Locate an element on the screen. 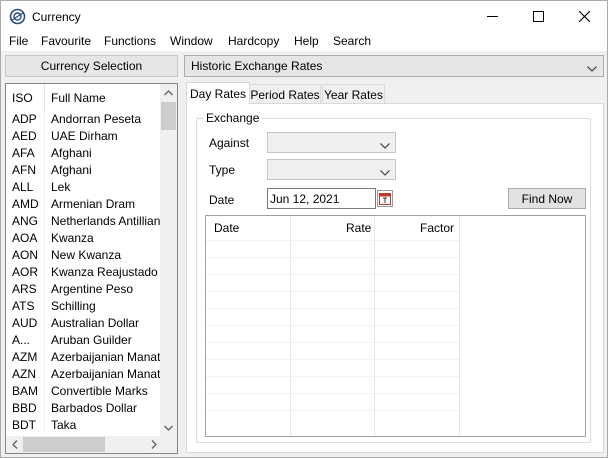  tab-year-rates: Year Rates is located at coordinates (353, 94).